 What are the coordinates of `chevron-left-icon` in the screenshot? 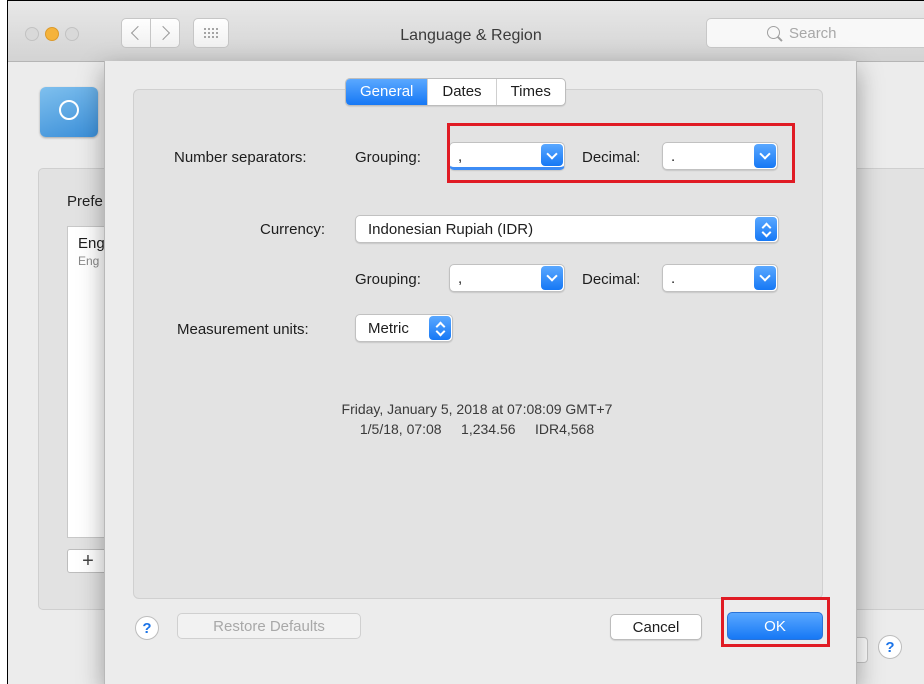 It's located at (138, 33).